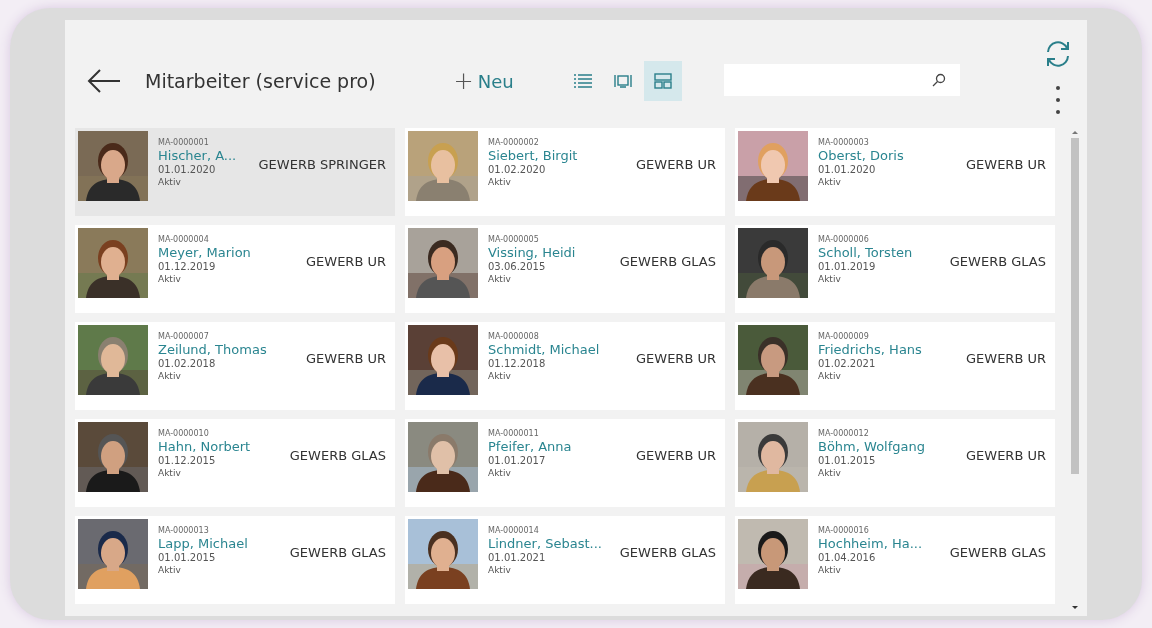 Image resolution: width=1152 pixels, height=628 pixels. Describe the element at coordinates (565, 172) in the screenshot. I see `employee-card: MA-0000002 Siebert, Birgit 01.02.2020 Aktiv GEWERB UR` at that location.